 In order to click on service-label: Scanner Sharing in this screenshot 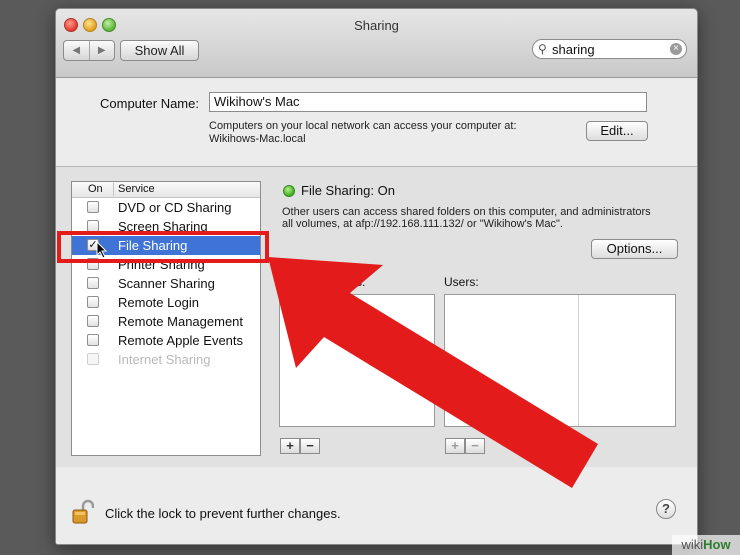, I will do `click(166, 283)`.